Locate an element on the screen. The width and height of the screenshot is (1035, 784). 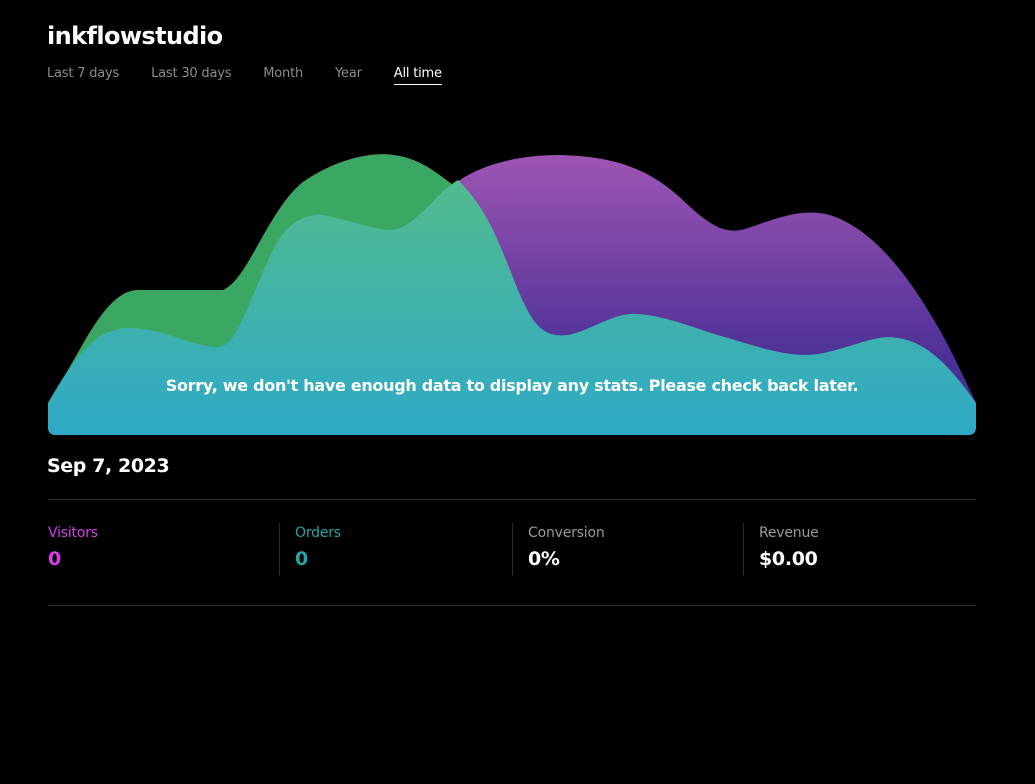
stat-label-orders: Orders is located at coordinates (318, 533).